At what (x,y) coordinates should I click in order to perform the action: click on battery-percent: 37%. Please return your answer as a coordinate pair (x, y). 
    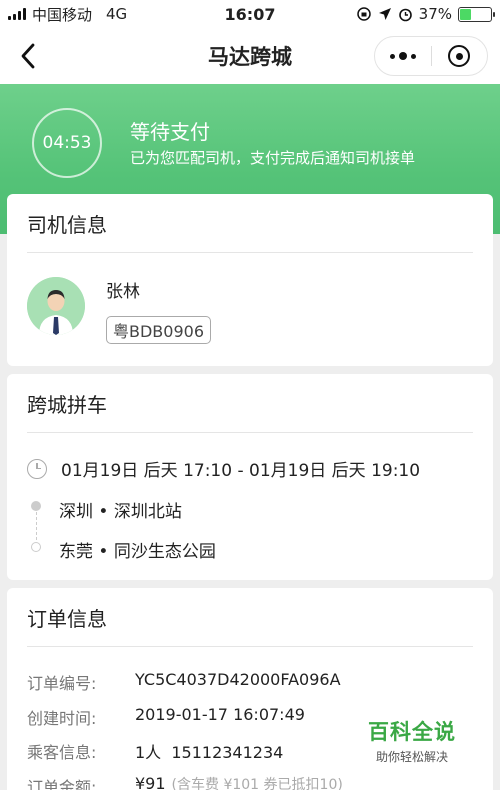
    Looking at the image, I should click on (435, 14).